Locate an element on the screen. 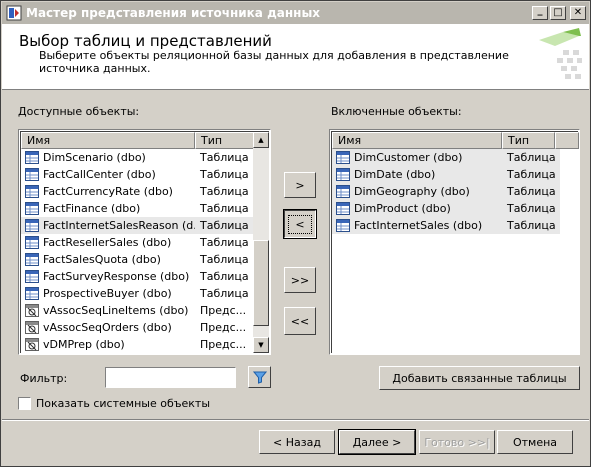 The image size is (591, 467). minimize-button: _ is located at coordinates (540, 12).